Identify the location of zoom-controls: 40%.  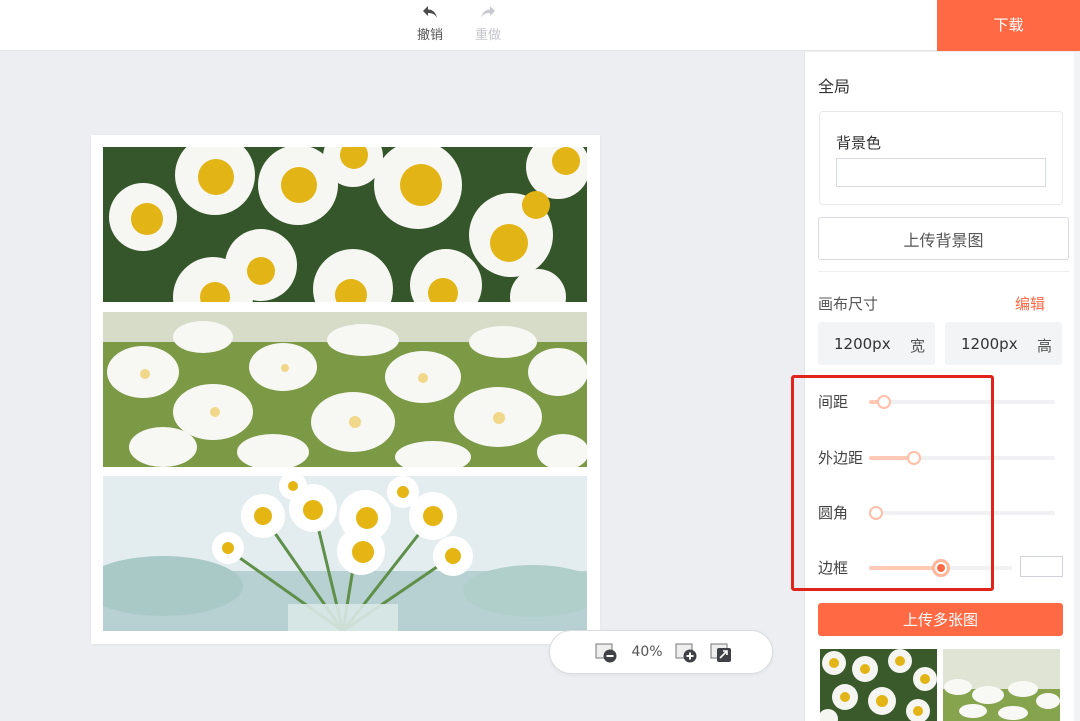
(661, 652).